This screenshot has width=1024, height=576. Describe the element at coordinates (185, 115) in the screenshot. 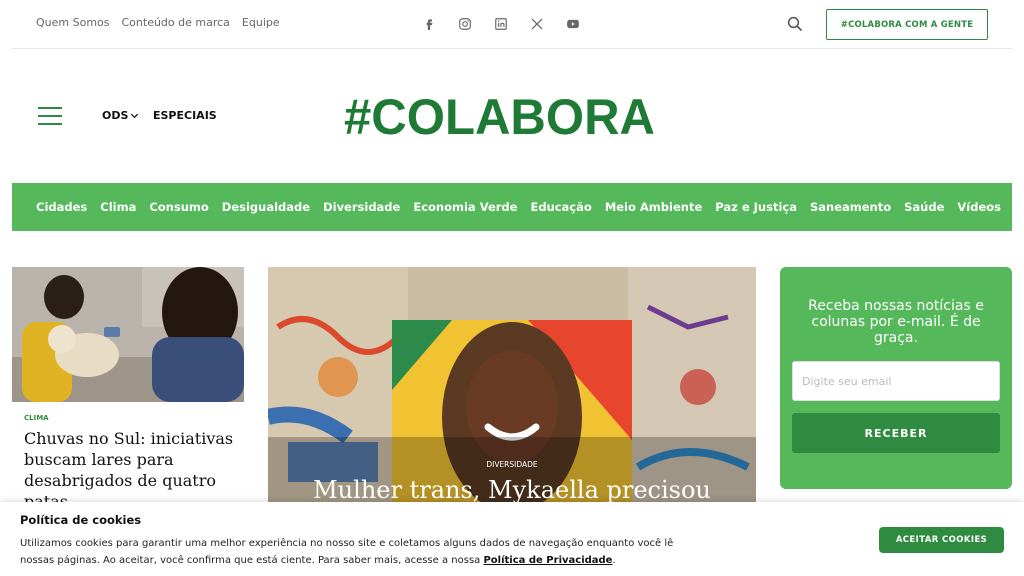

I see `nav-especiais: ESPECIAIS` at that location.